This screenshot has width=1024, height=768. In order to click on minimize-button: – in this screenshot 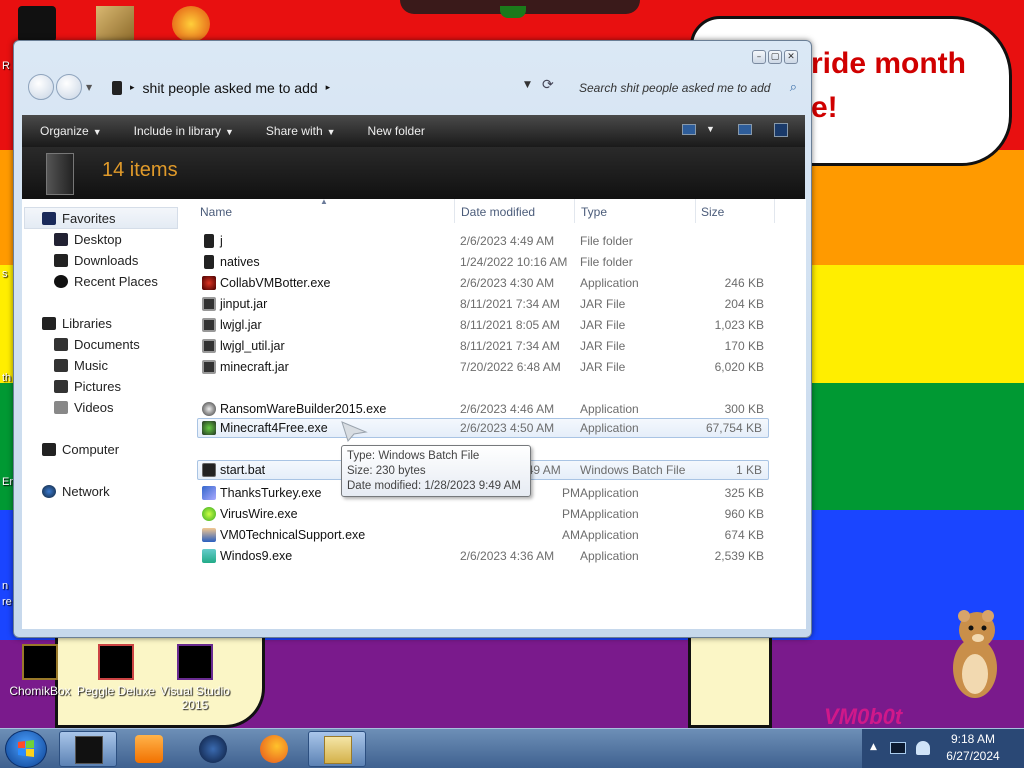, I will do `click(759, 57)`.